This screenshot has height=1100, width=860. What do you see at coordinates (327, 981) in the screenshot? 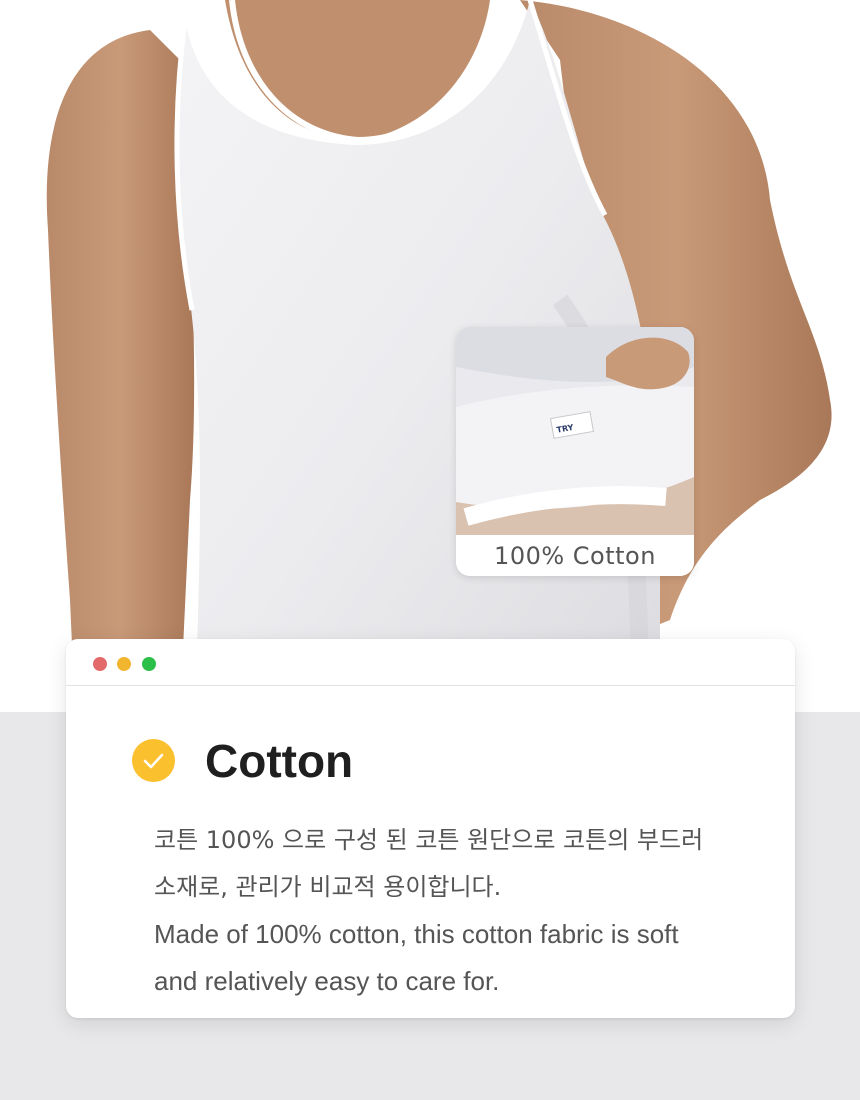
I see `description-line-english-2: and relatively easy to care for.` at bounding box center [327, 981].